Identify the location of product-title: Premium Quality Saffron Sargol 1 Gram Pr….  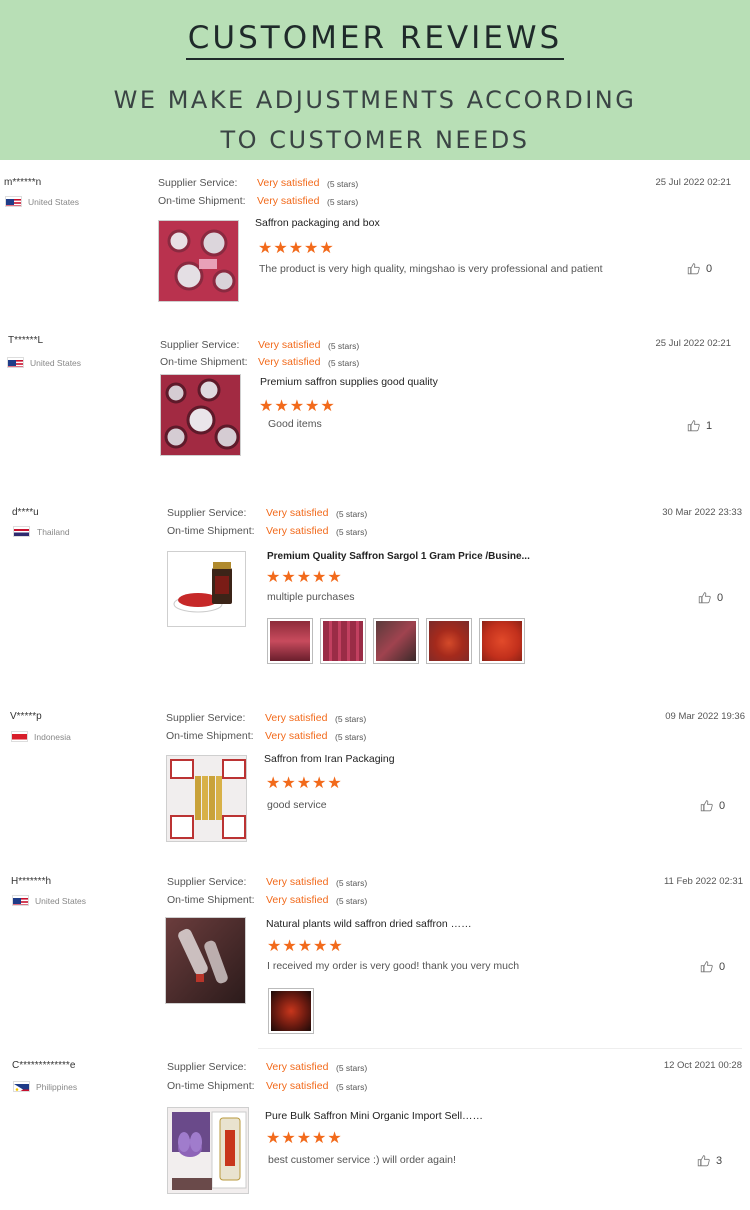
(398, 556).